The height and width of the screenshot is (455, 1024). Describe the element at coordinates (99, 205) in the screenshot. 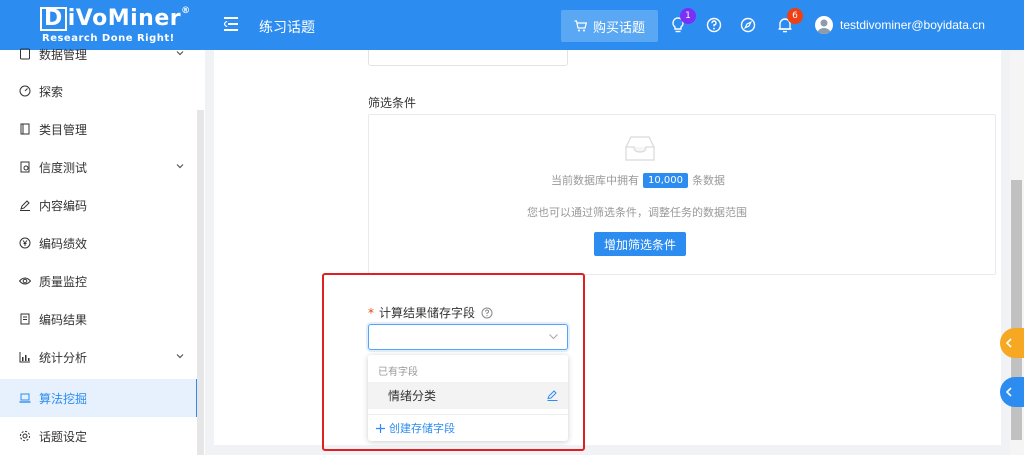

I see `sidebar-item-content-coding: 内容编码` at that location.